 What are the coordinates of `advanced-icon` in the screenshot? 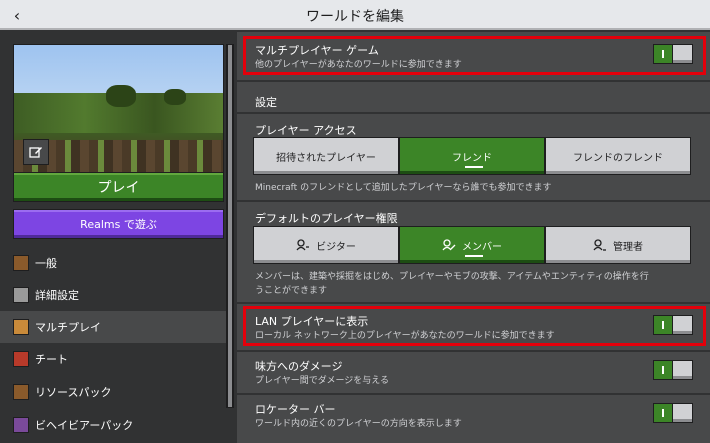 It's located at (21, 295).